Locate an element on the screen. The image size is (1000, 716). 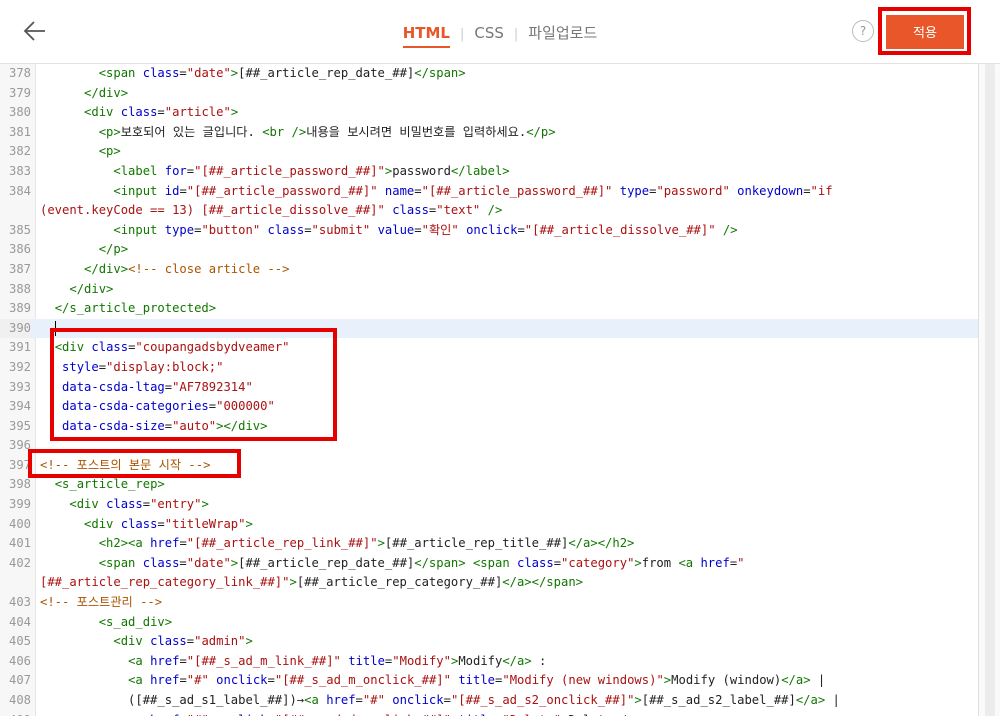
code-line: 404 <s_ad_div> is located at coordinates (489, 623).